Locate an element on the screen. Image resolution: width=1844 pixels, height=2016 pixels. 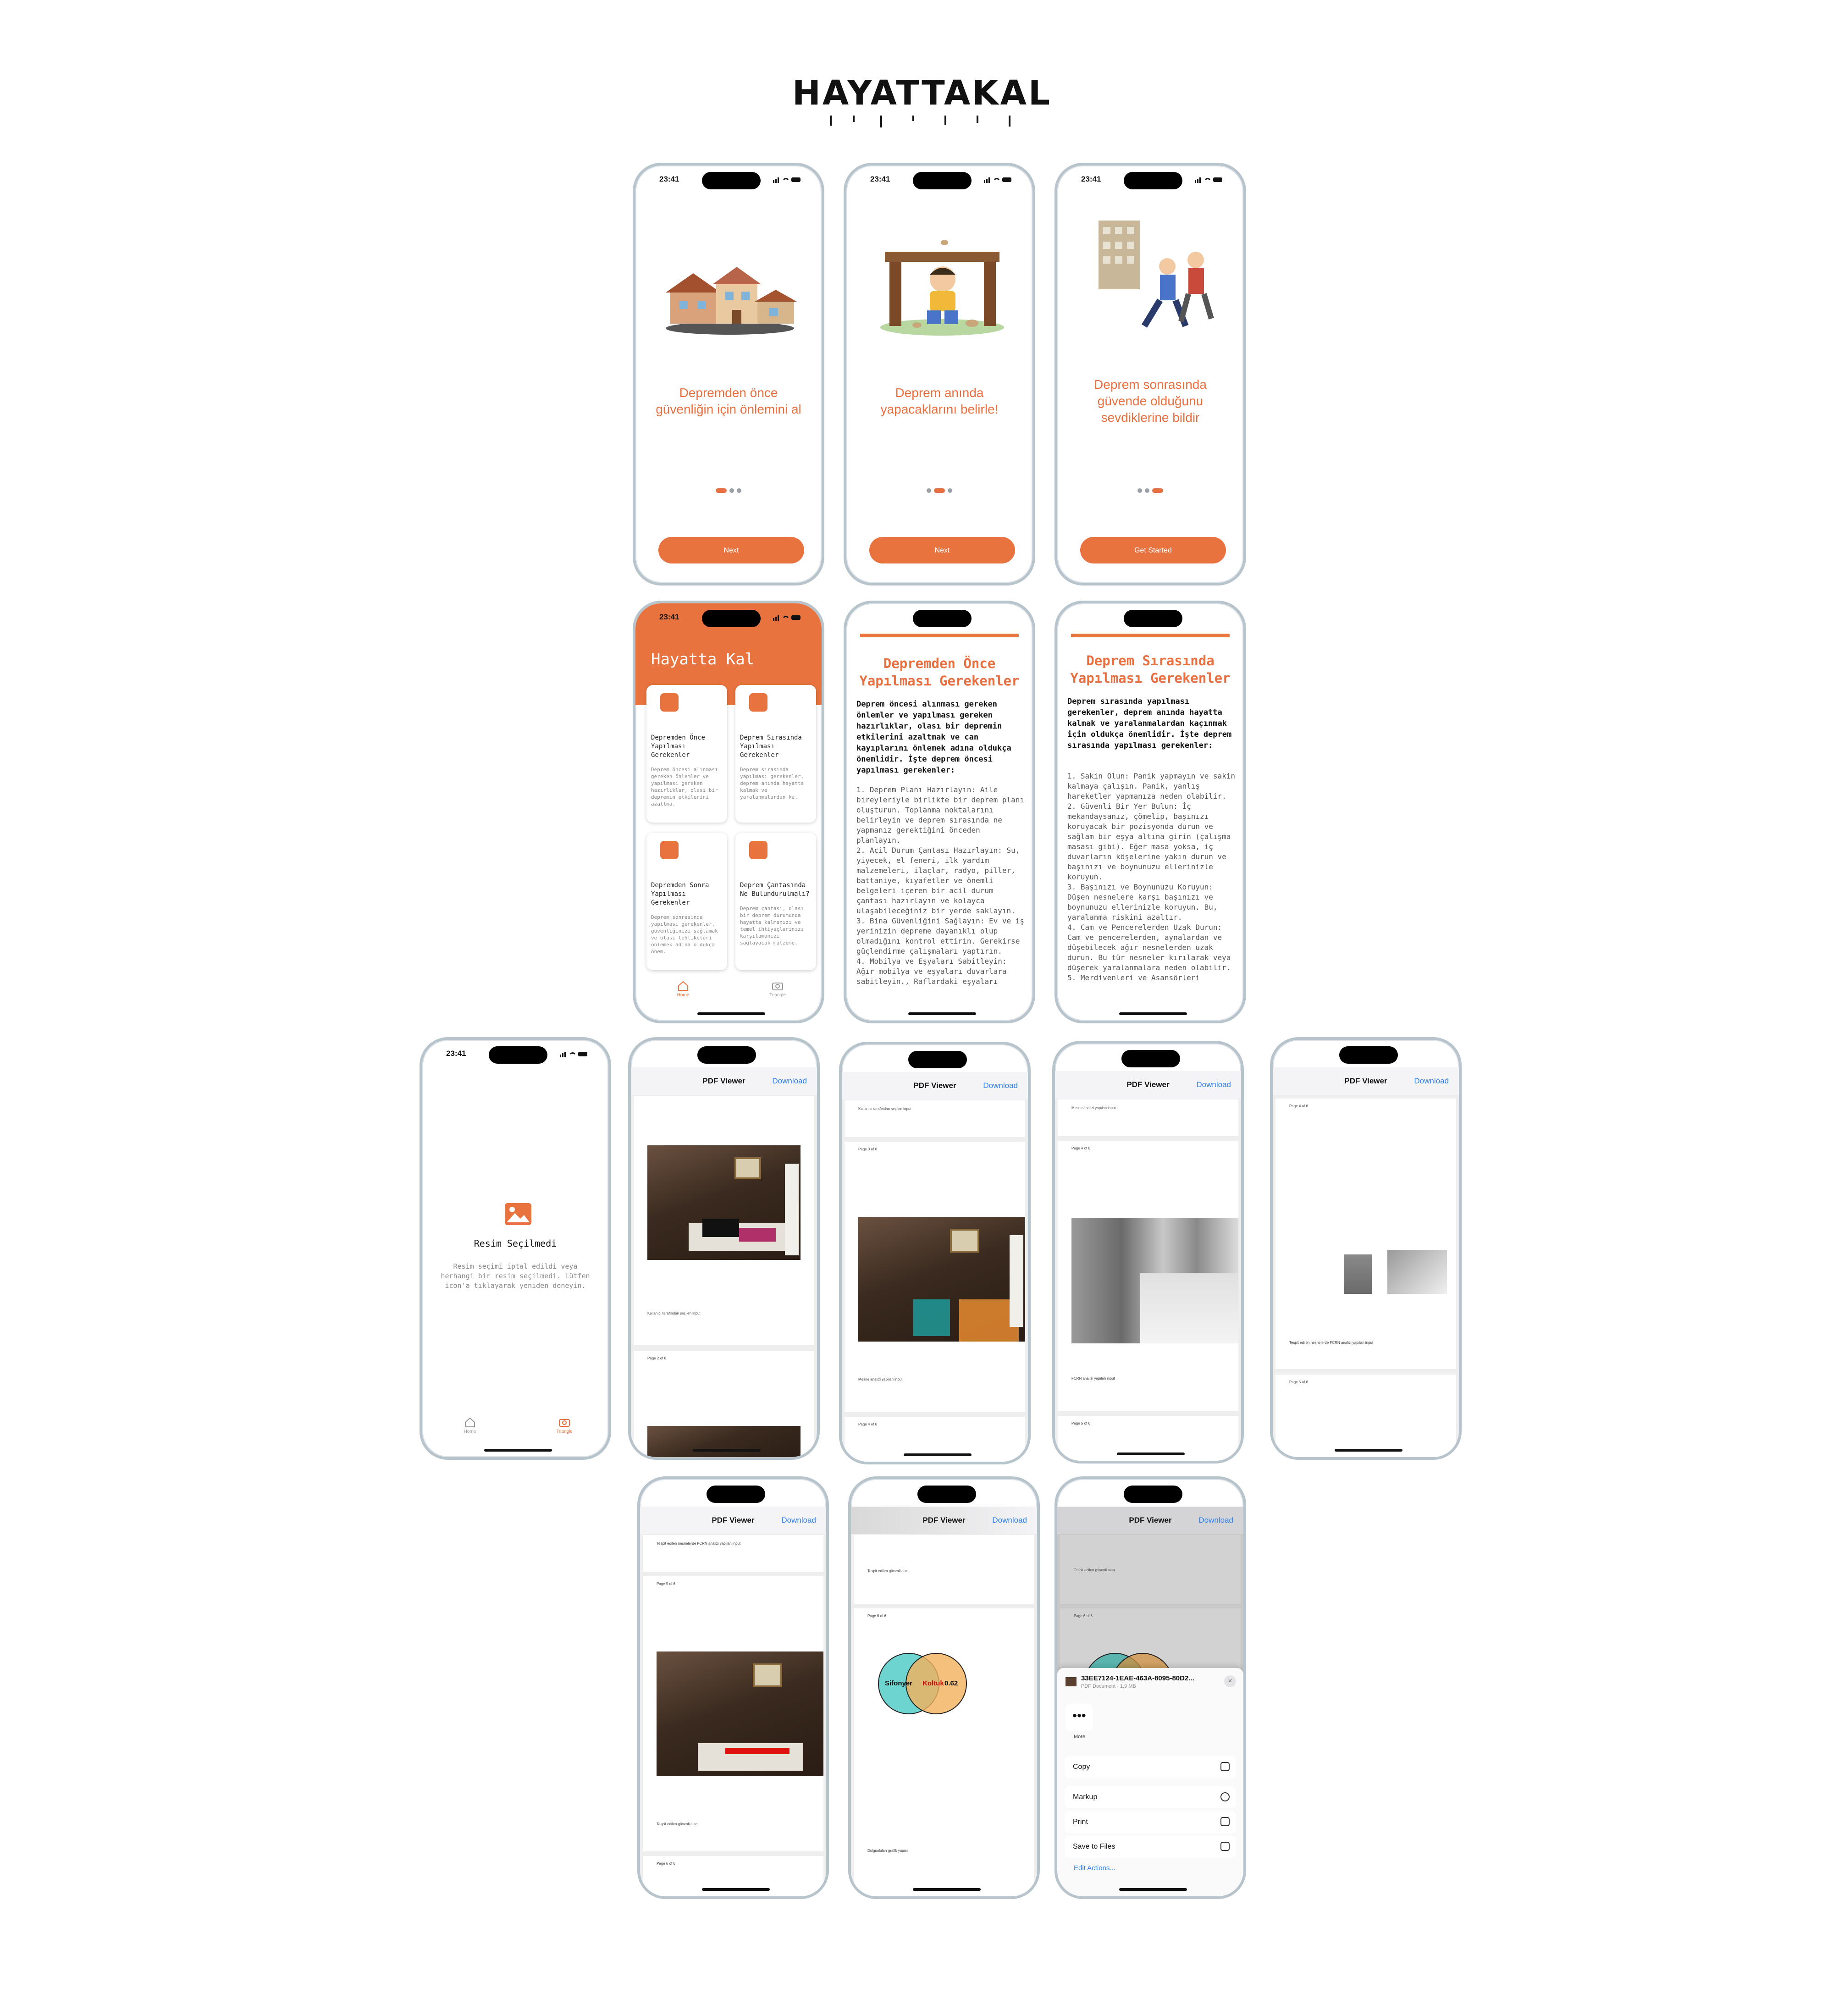
action-save-to-files: Save to Files is located at coordinates (1150, 1847).